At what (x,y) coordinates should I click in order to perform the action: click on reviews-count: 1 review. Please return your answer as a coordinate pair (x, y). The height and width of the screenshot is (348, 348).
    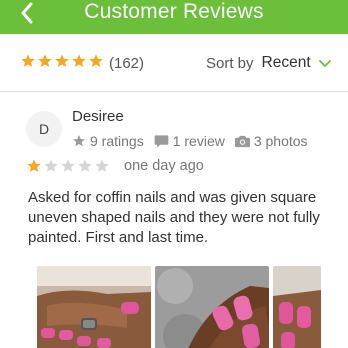
    Looking at the image, I should click on (189, 141).